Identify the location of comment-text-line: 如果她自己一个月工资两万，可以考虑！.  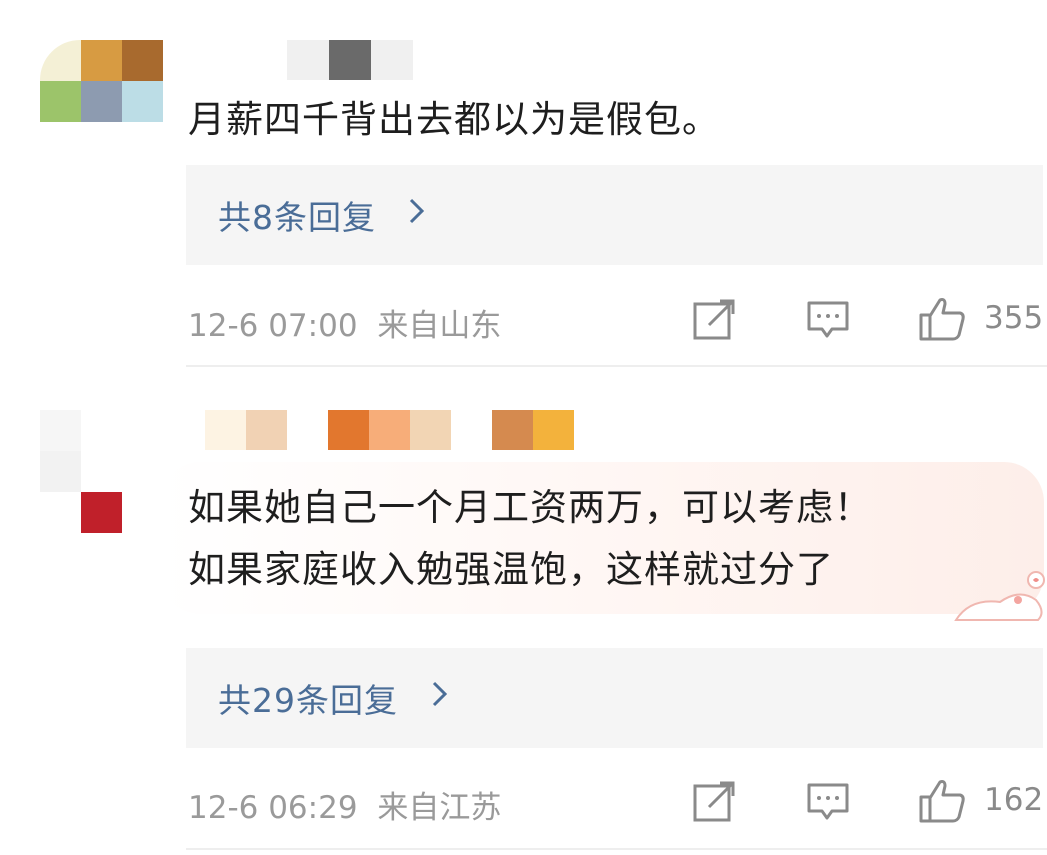
(530, 507).